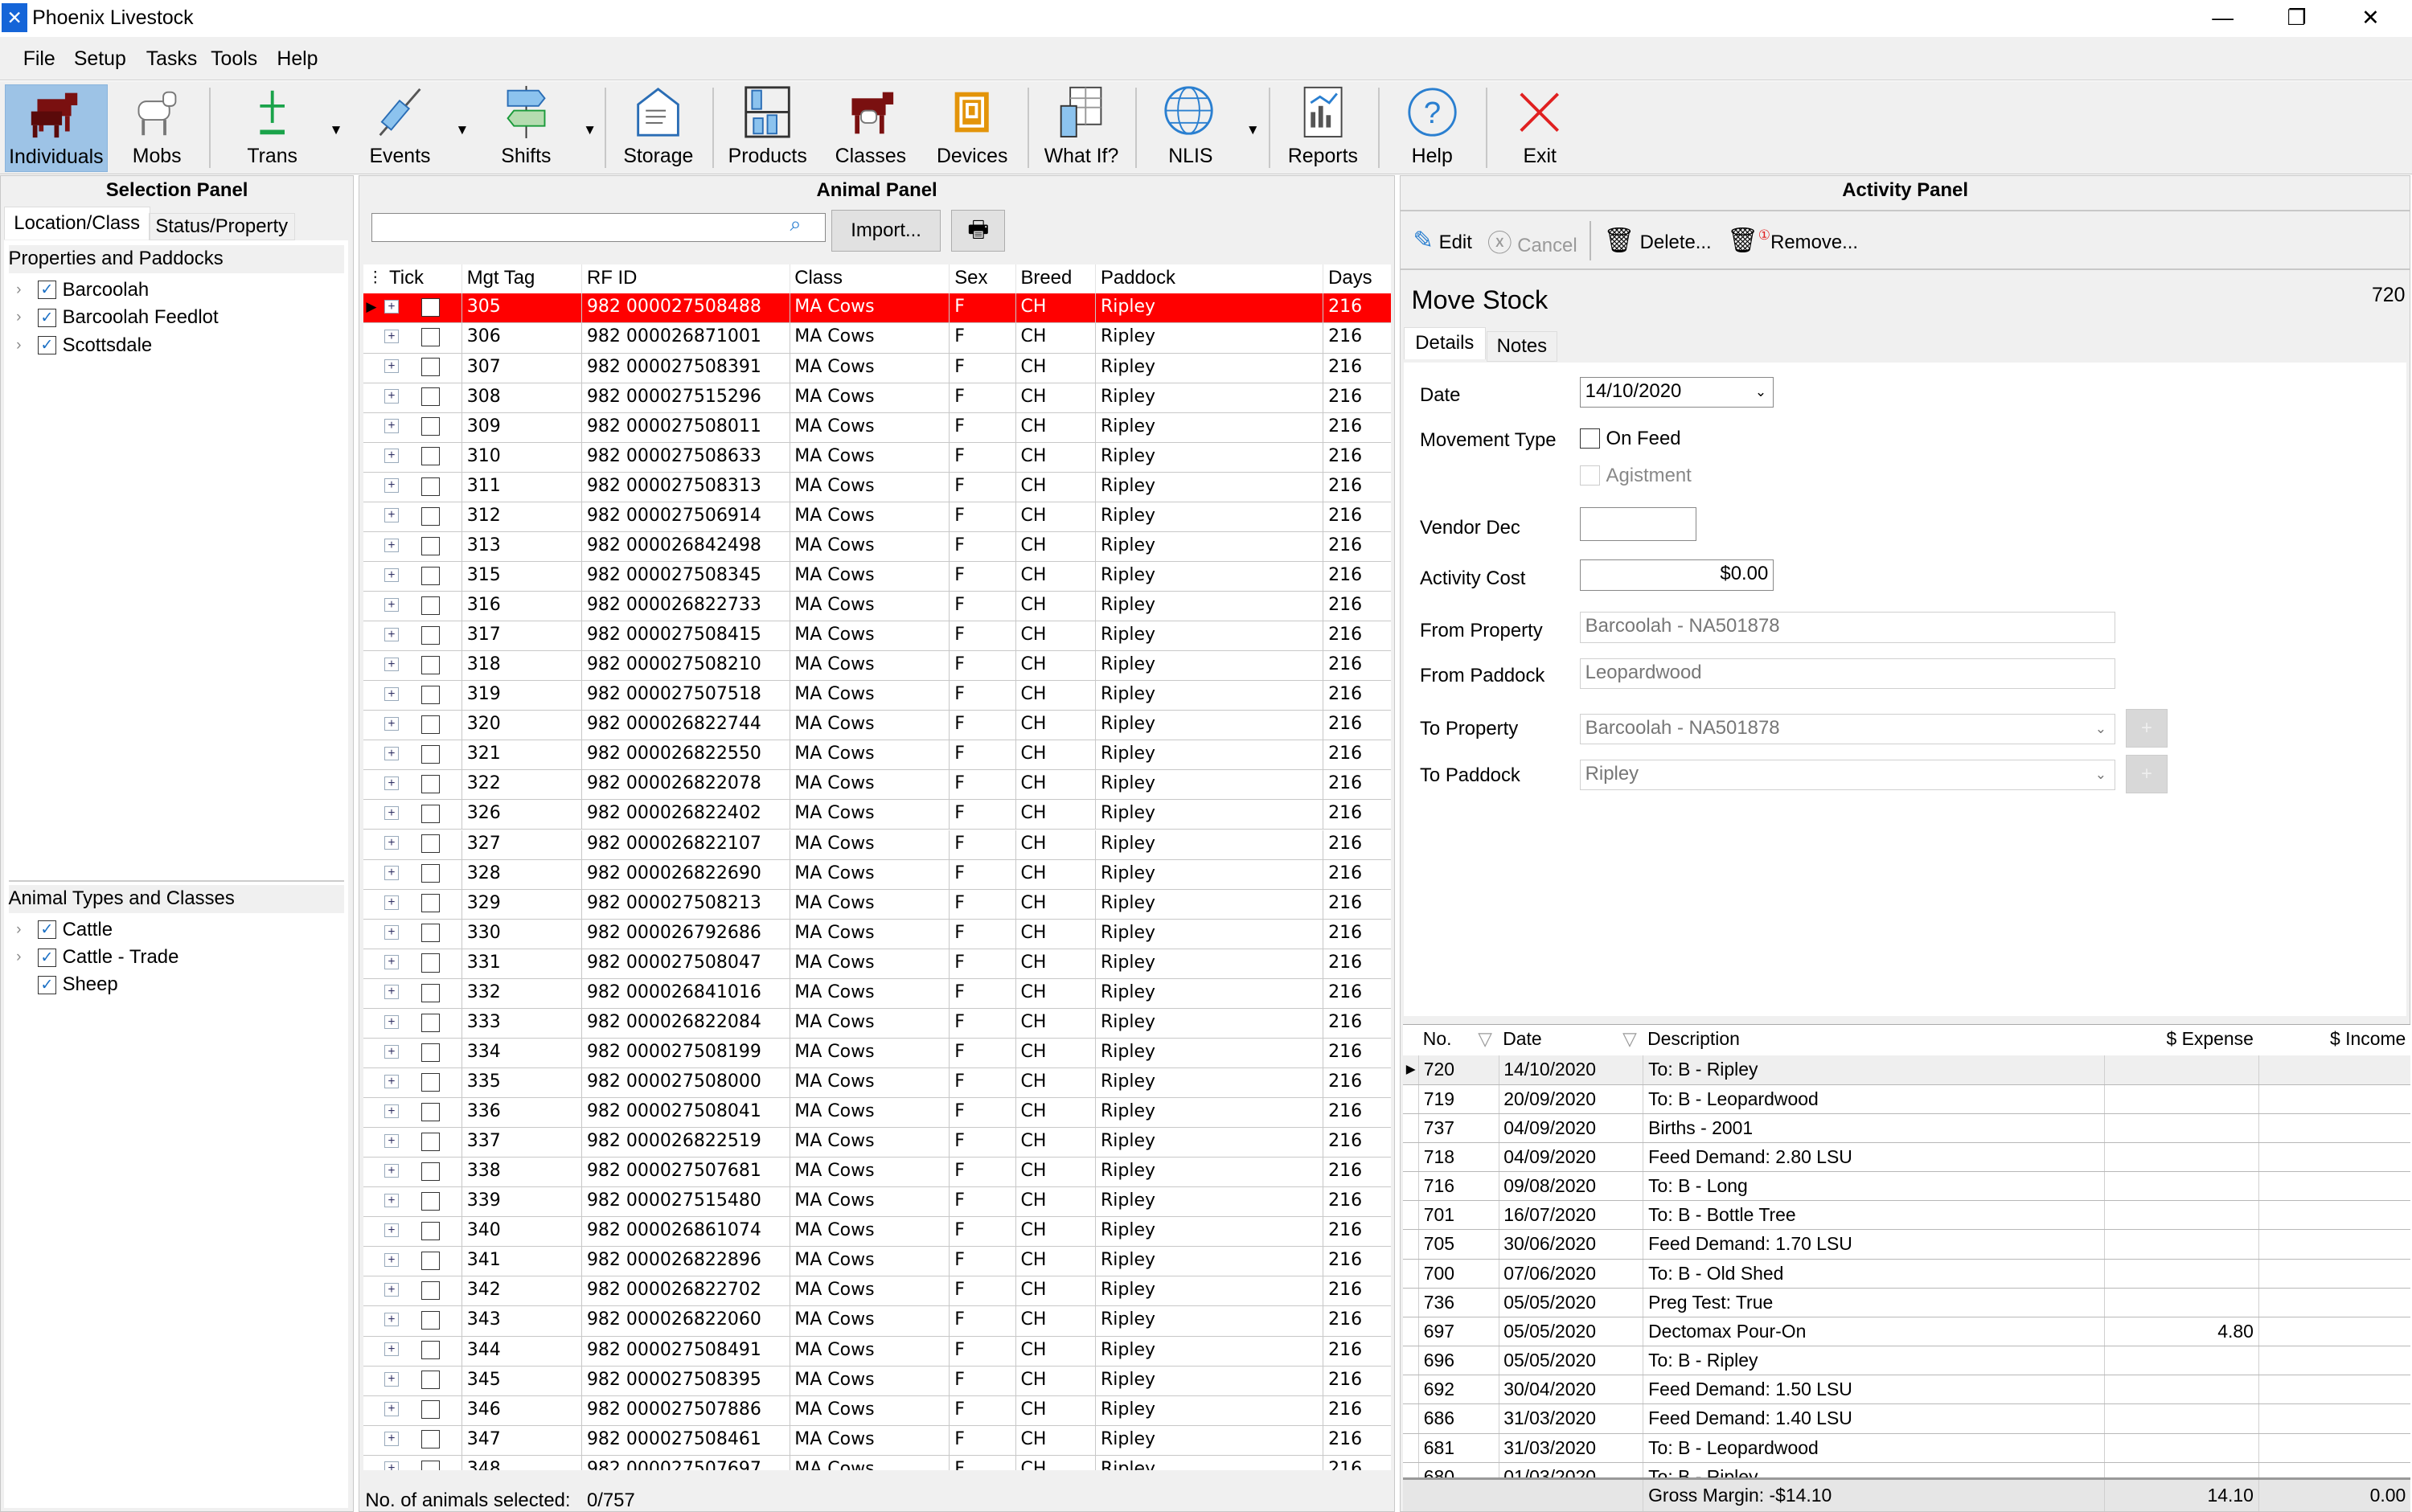  I want to click on nlis-dropdown-arrow-icon: ▼, so click(1253, 129).